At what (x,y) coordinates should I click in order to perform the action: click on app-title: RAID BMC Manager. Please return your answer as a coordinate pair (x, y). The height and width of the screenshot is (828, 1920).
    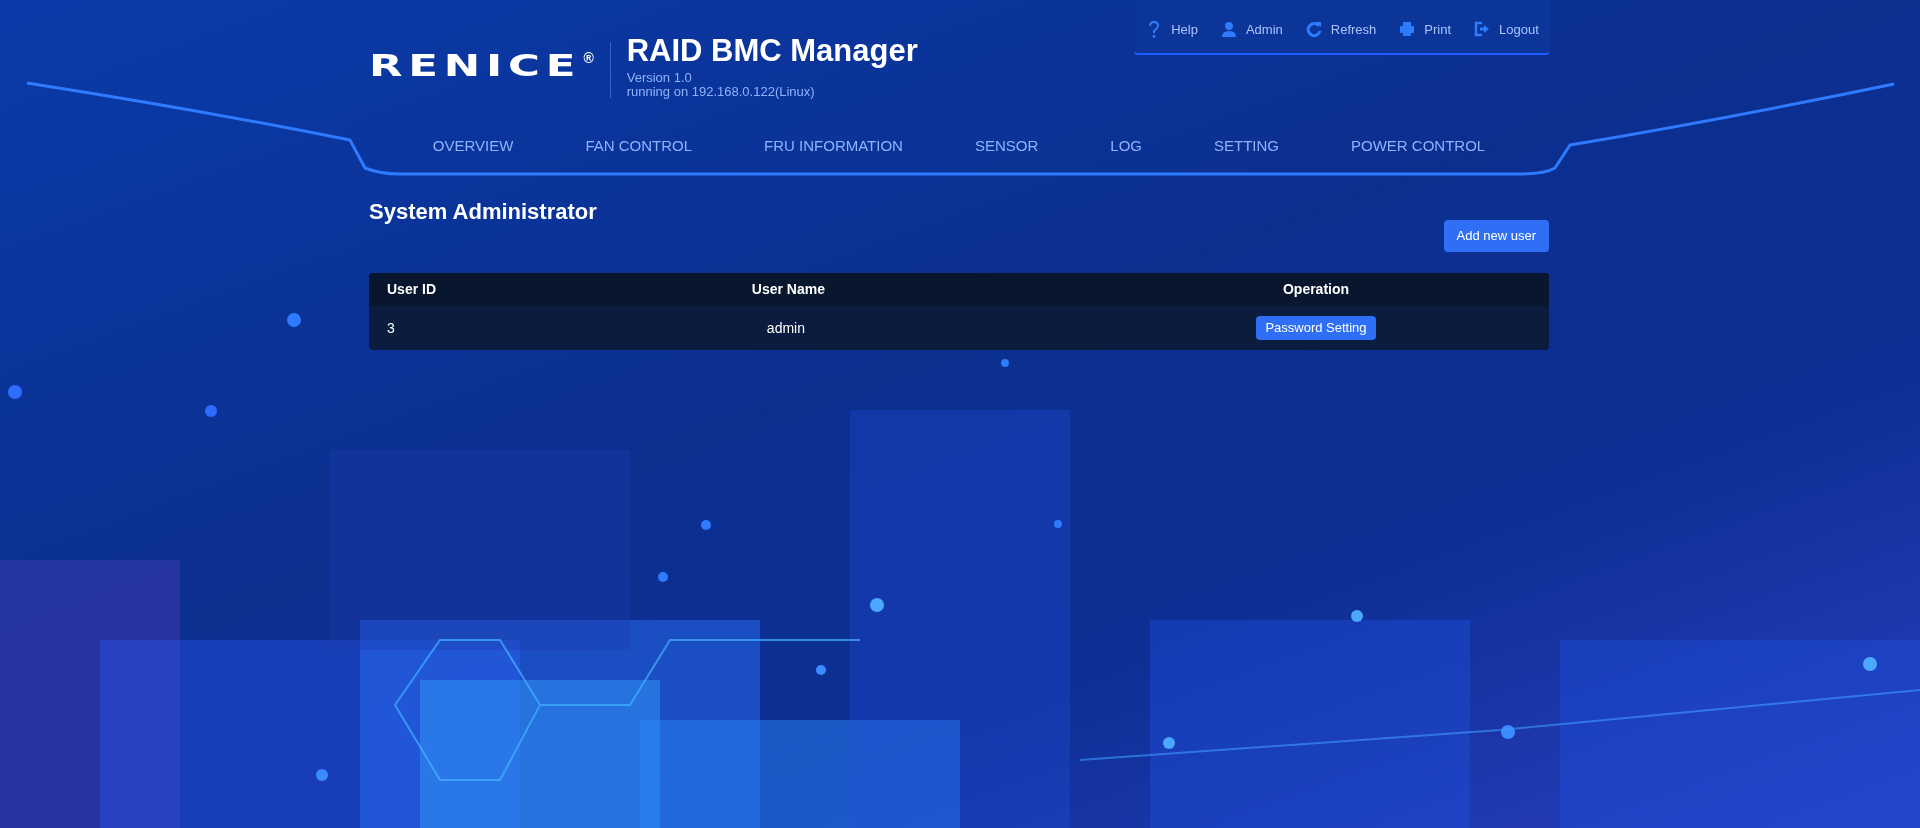
    Looking at the image, I should click on (772, 51).